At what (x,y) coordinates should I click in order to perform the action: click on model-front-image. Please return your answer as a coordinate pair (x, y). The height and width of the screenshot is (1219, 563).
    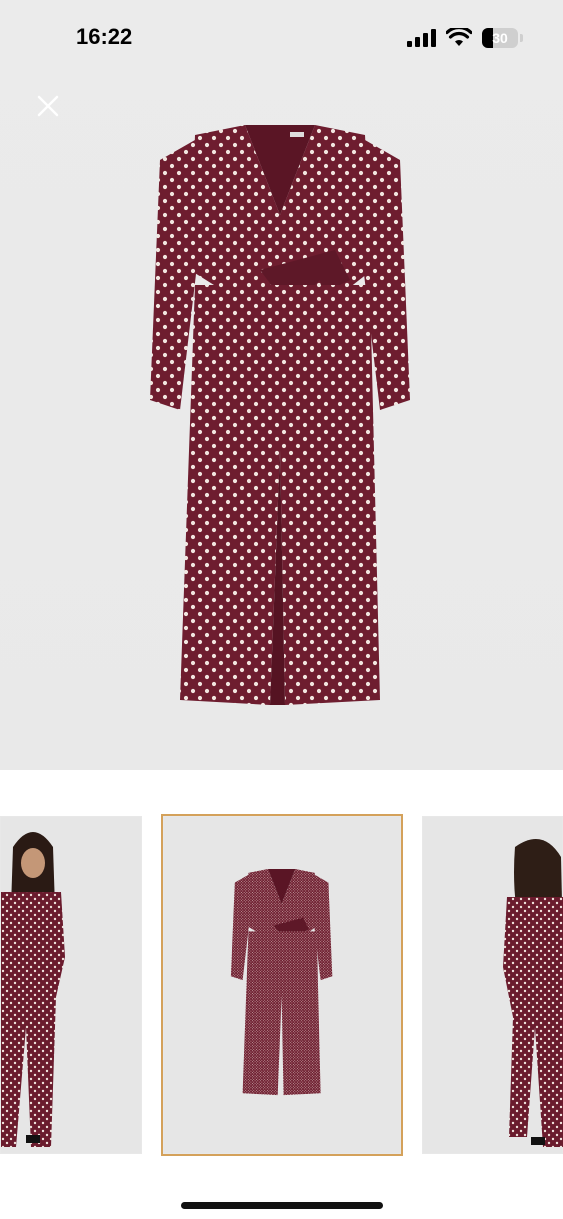
    Looking at the image, I should click on (33, 989).